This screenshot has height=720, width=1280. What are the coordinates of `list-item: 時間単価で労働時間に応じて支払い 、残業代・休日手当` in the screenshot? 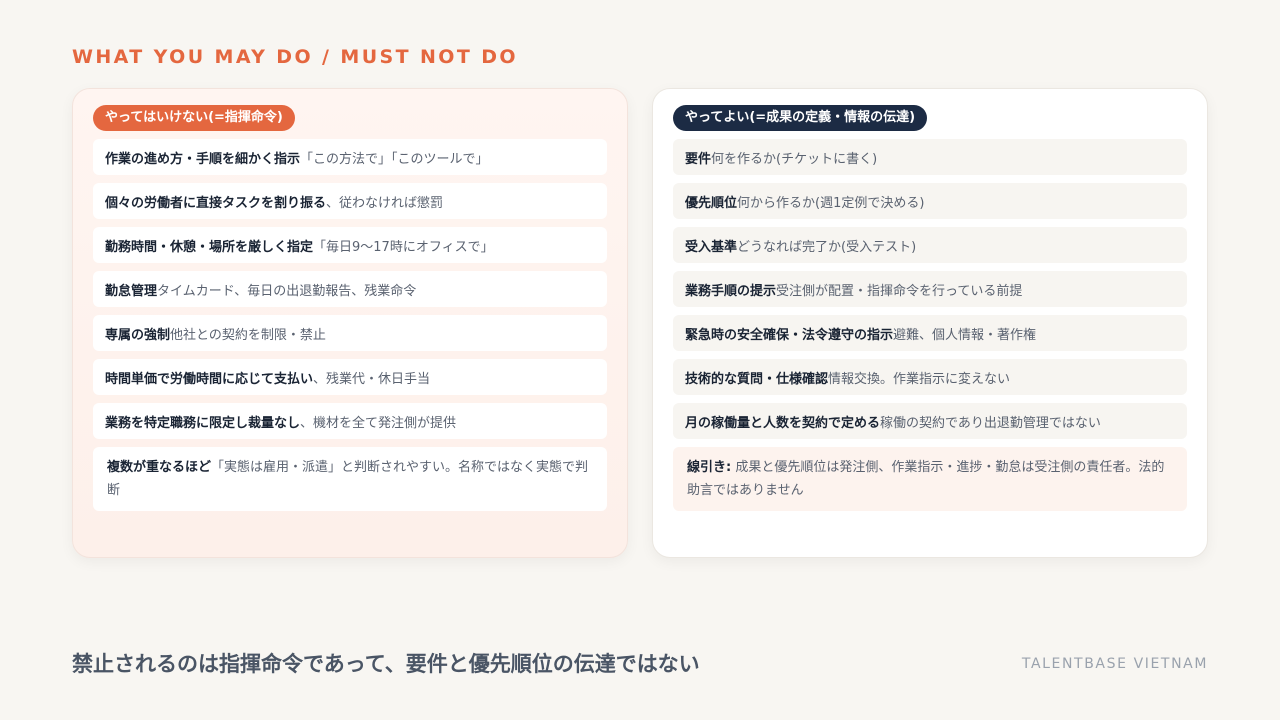 It's located at (350, 377).